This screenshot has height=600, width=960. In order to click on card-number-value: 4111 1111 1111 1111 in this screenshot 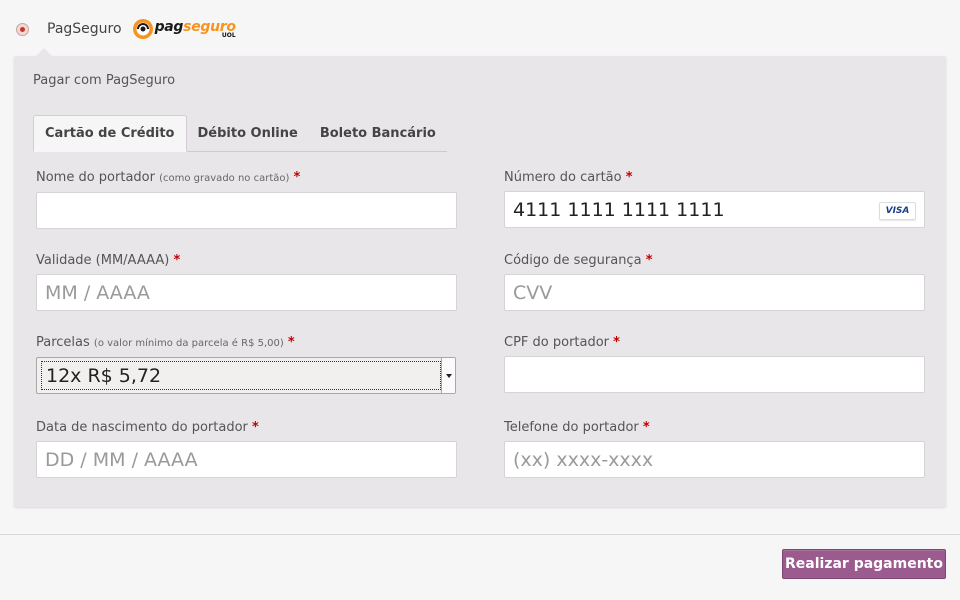, I will do `click(619, 209)`.